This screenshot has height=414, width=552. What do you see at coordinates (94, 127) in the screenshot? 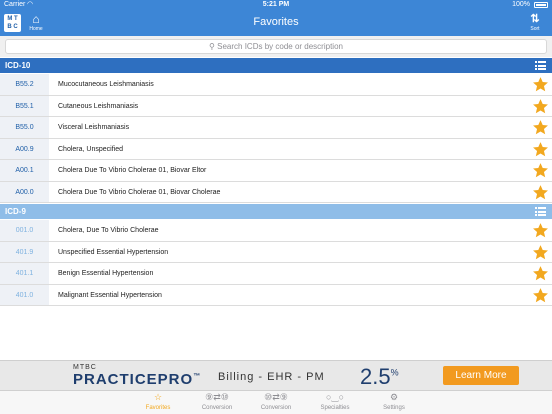
I see `icd-description: Visceral Leishmaniasis` at bounding box center [94, 127].